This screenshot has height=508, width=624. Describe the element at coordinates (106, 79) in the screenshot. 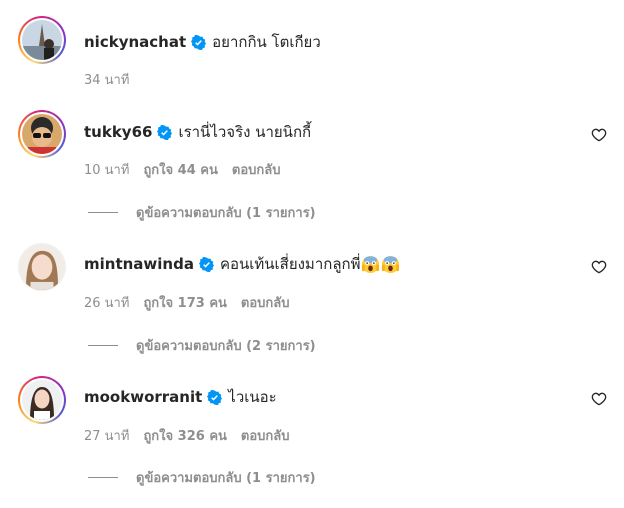

I see `comment-time: 34 นาที` at that location.